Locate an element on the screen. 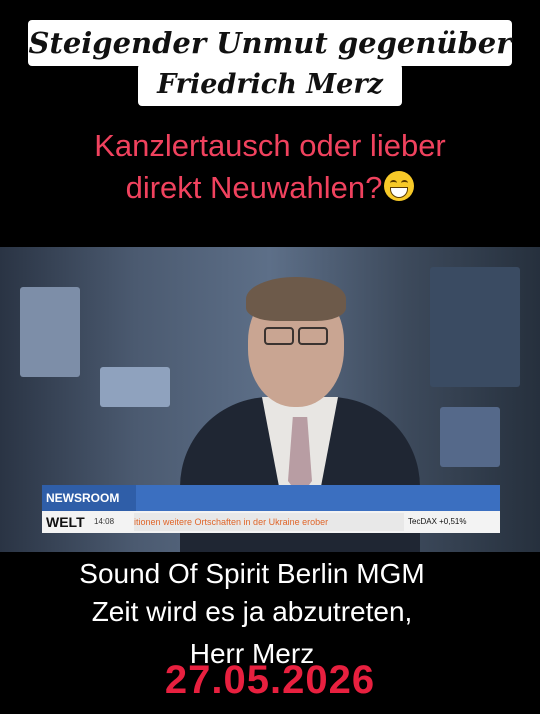 This screenshot has height=714, width=540. date-stamp: 27.05.2026 is located at coordinates (270, 680).